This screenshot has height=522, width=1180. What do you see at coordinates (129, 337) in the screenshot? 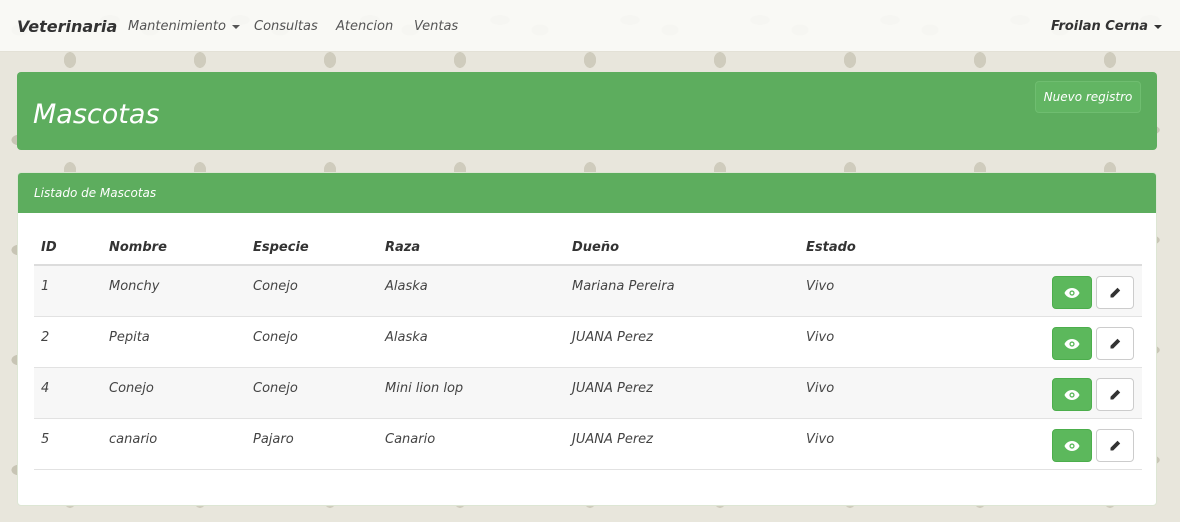
I see `cell-nombre: Pepita` at bounding box center [129, 337].